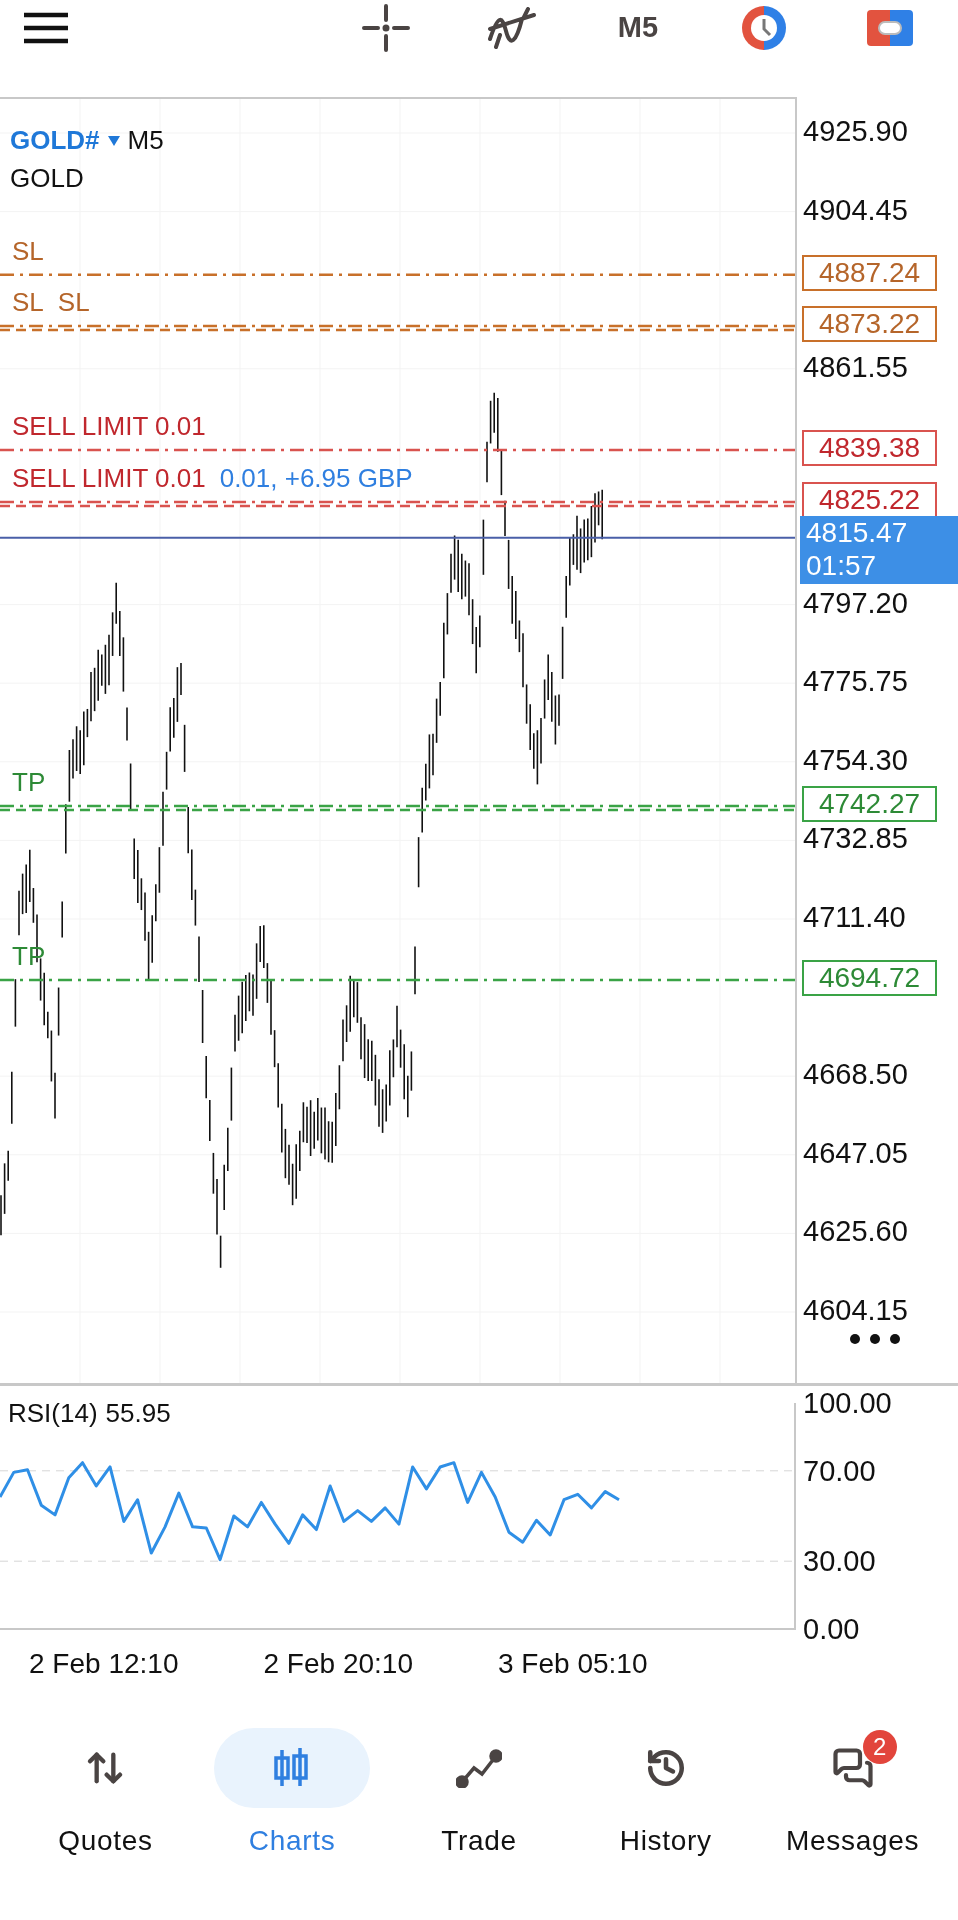  Describe the element at coordinates (855, 1231) in the screenshot. I see `price-tick-label: 4625.60` at that location.